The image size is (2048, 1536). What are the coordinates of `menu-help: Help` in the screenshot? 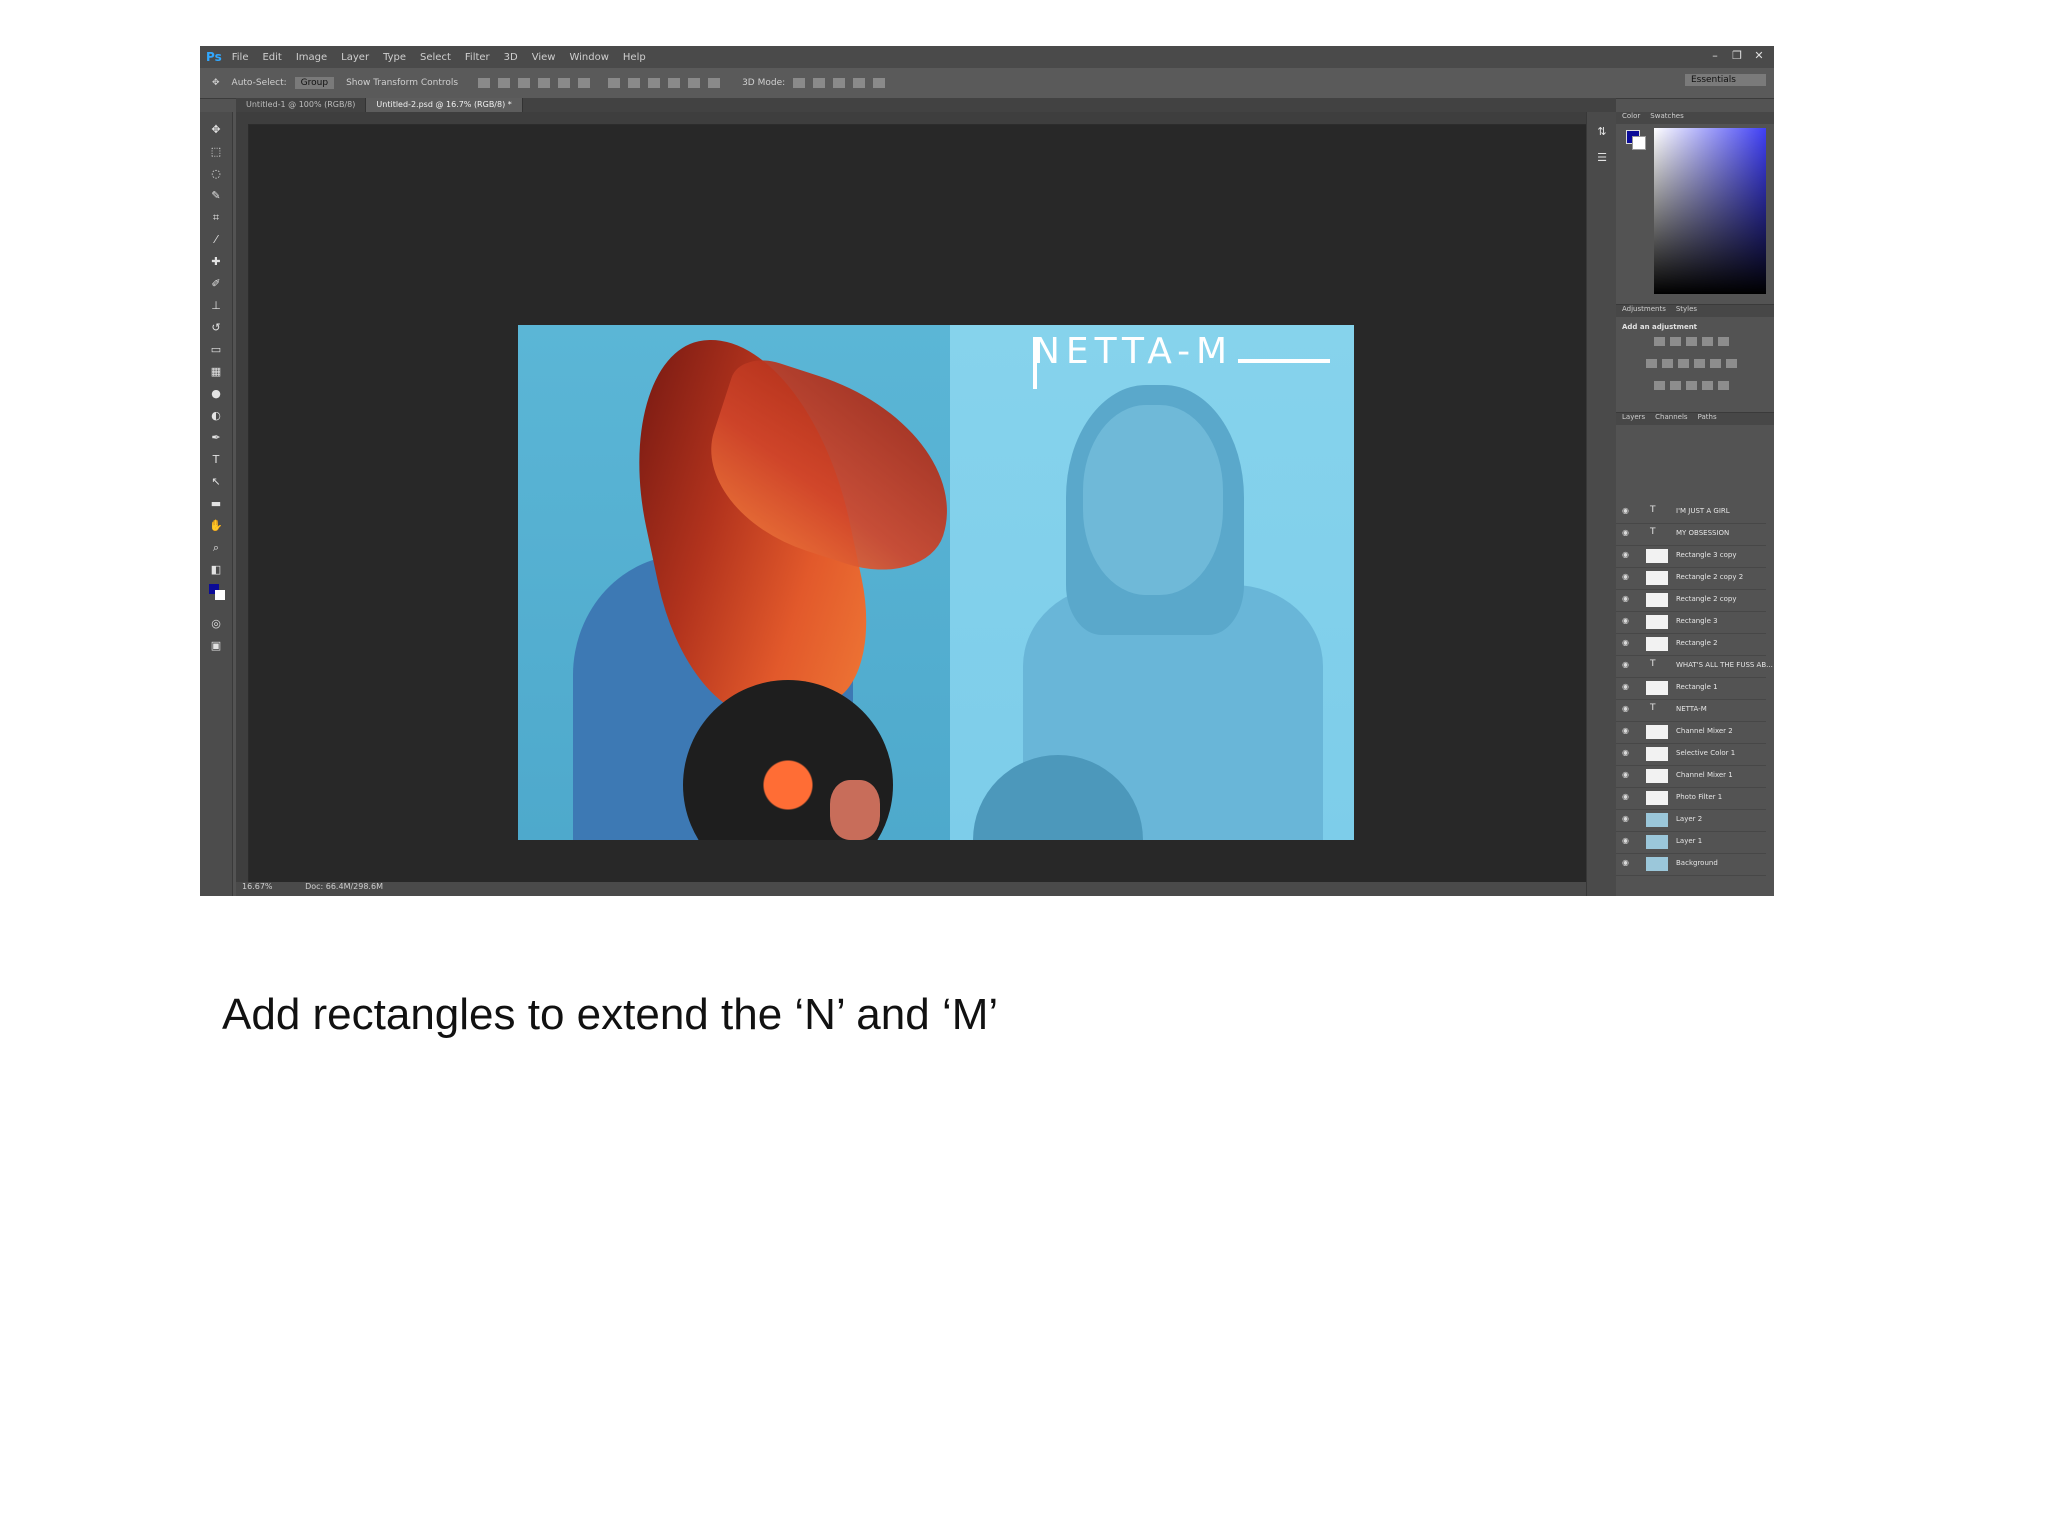 It's located at (634, 57).